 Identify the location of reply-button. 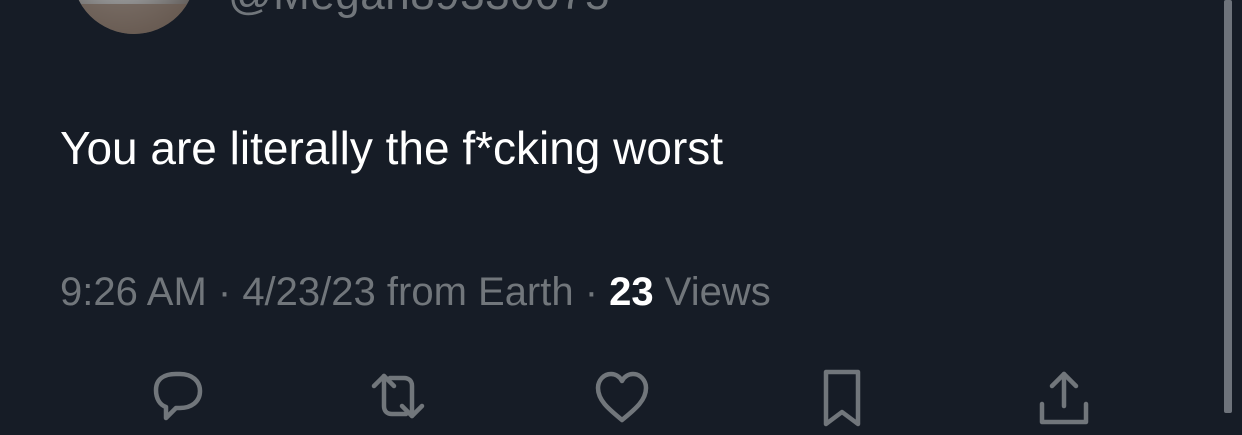
(178, 396).